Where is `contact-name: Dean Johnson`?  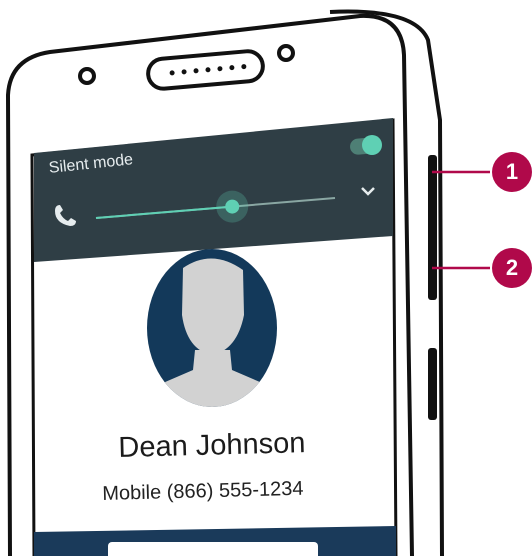
contact-name: Dean Johnson is located at coordinates (212, 445).